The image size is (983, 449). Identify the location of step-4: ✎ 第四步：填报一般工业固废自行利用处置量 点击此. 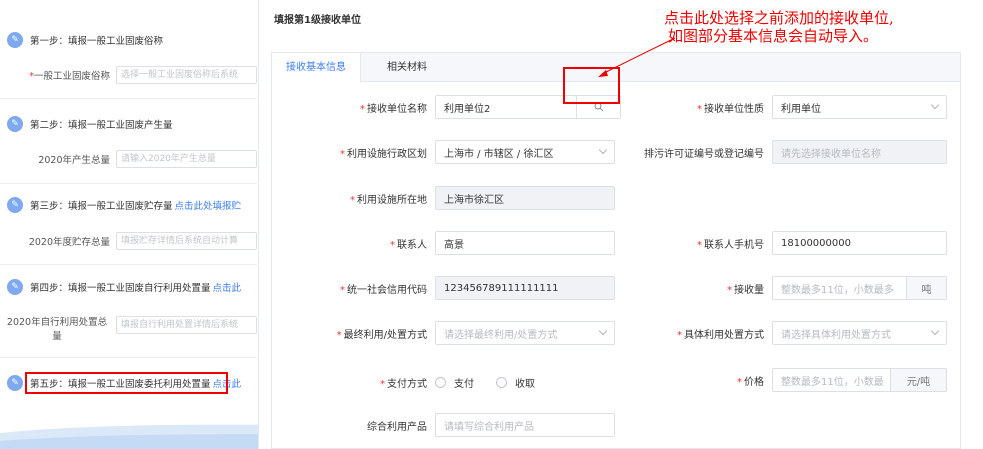
(128, 287).